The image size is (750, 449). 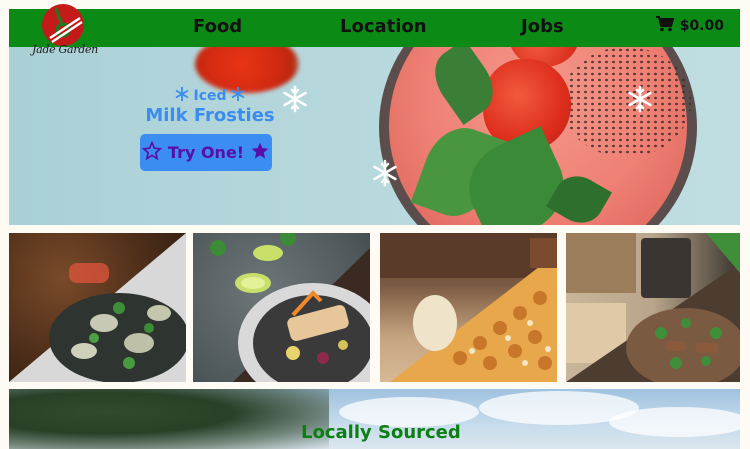 I want to click on try-one-label: Try One!, so click(x=206, y=152).